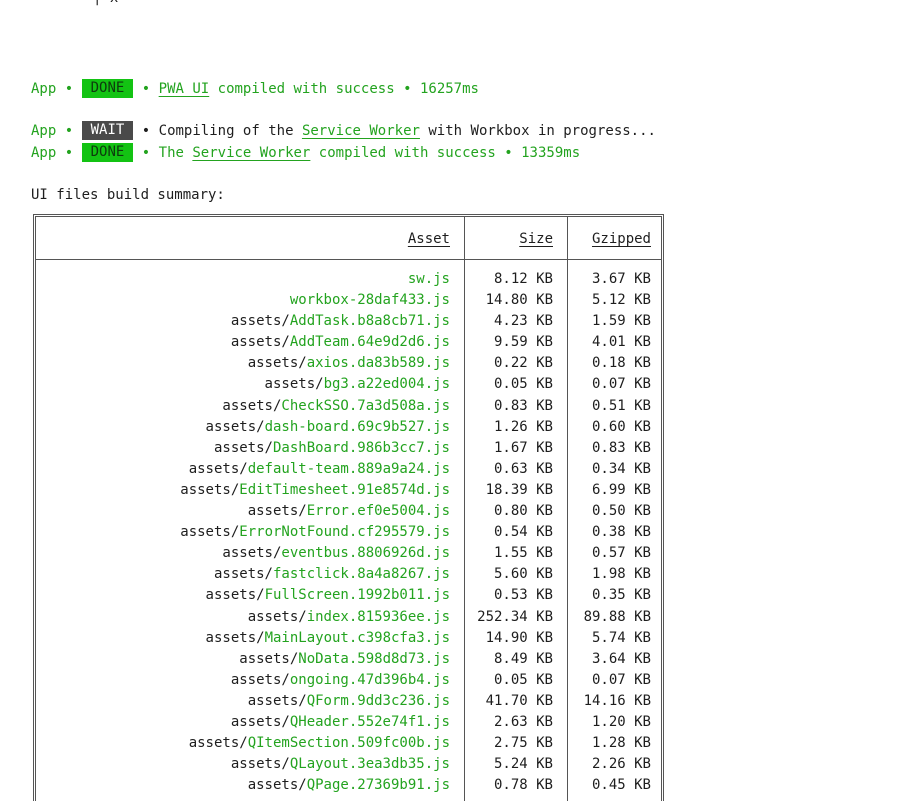 The width and height of the screenshot is (919, 801). Describe the element at coordinates (523, 721) in the screenshot. I see `size-cell: 2.63 KB` at that location.